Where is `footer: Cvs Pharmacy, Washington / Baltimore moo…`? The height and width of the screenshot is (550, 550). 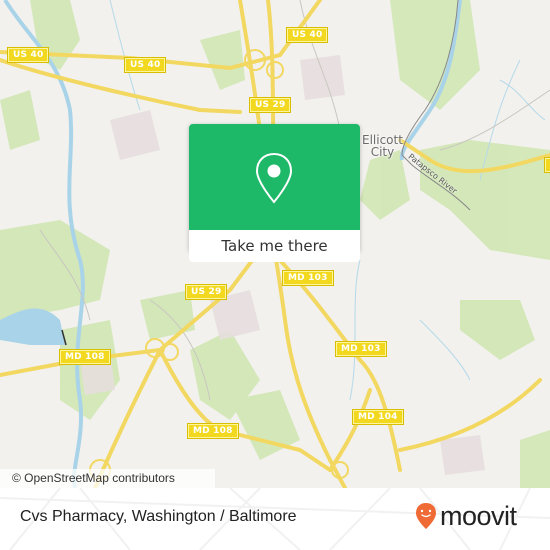
footer: Cvs Pharmacy, Washington / Baltimore moo… is located at coordinates (275, 519).